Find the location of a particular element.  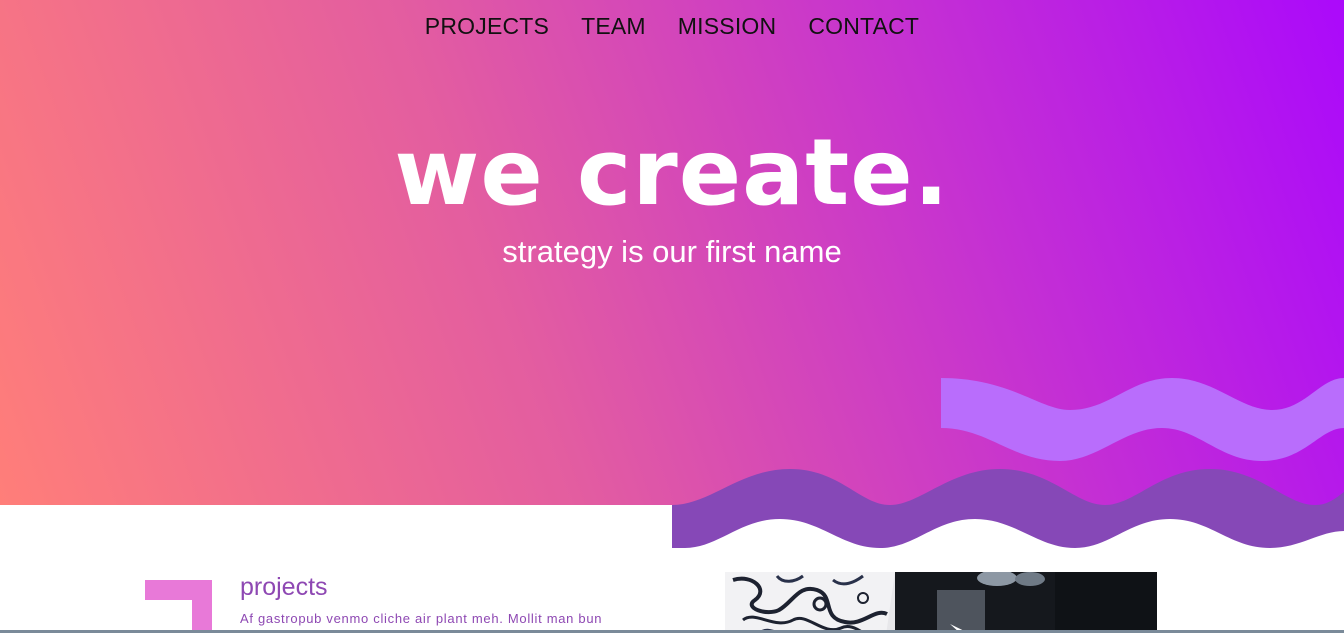

projects-heading: projects is located at coordinates (284, 587).